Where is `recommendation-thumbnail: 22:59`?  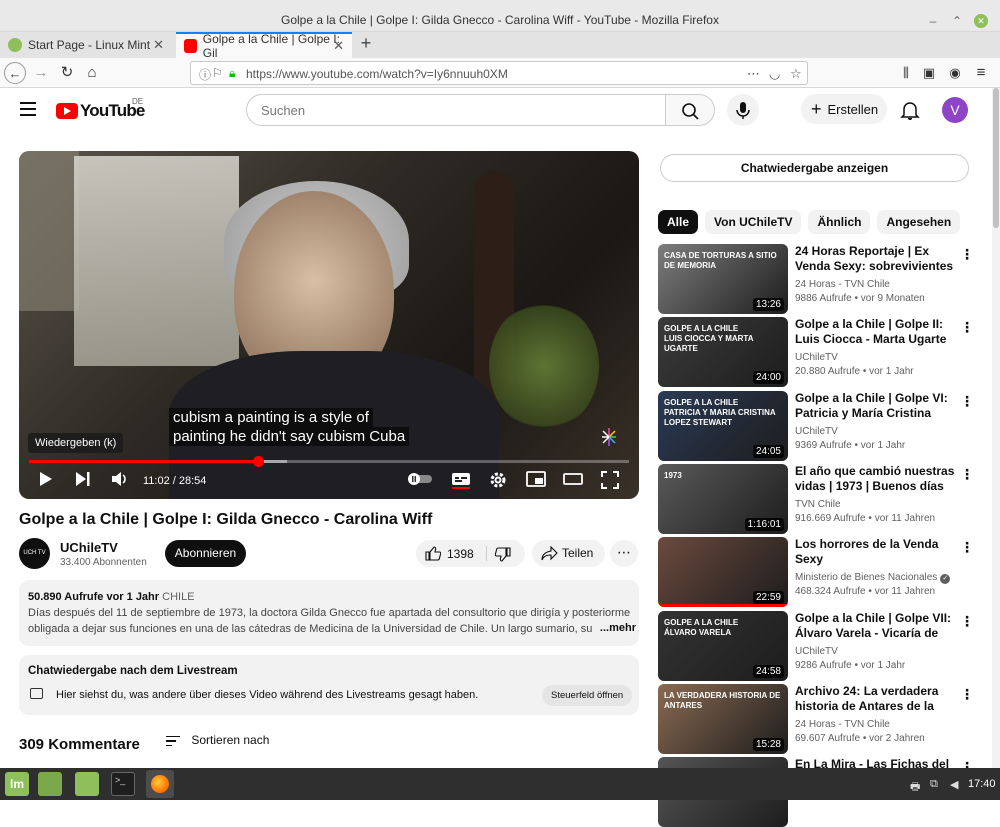
recommendation-thumbnail: 22:59 is located at coordinates (723, 572).